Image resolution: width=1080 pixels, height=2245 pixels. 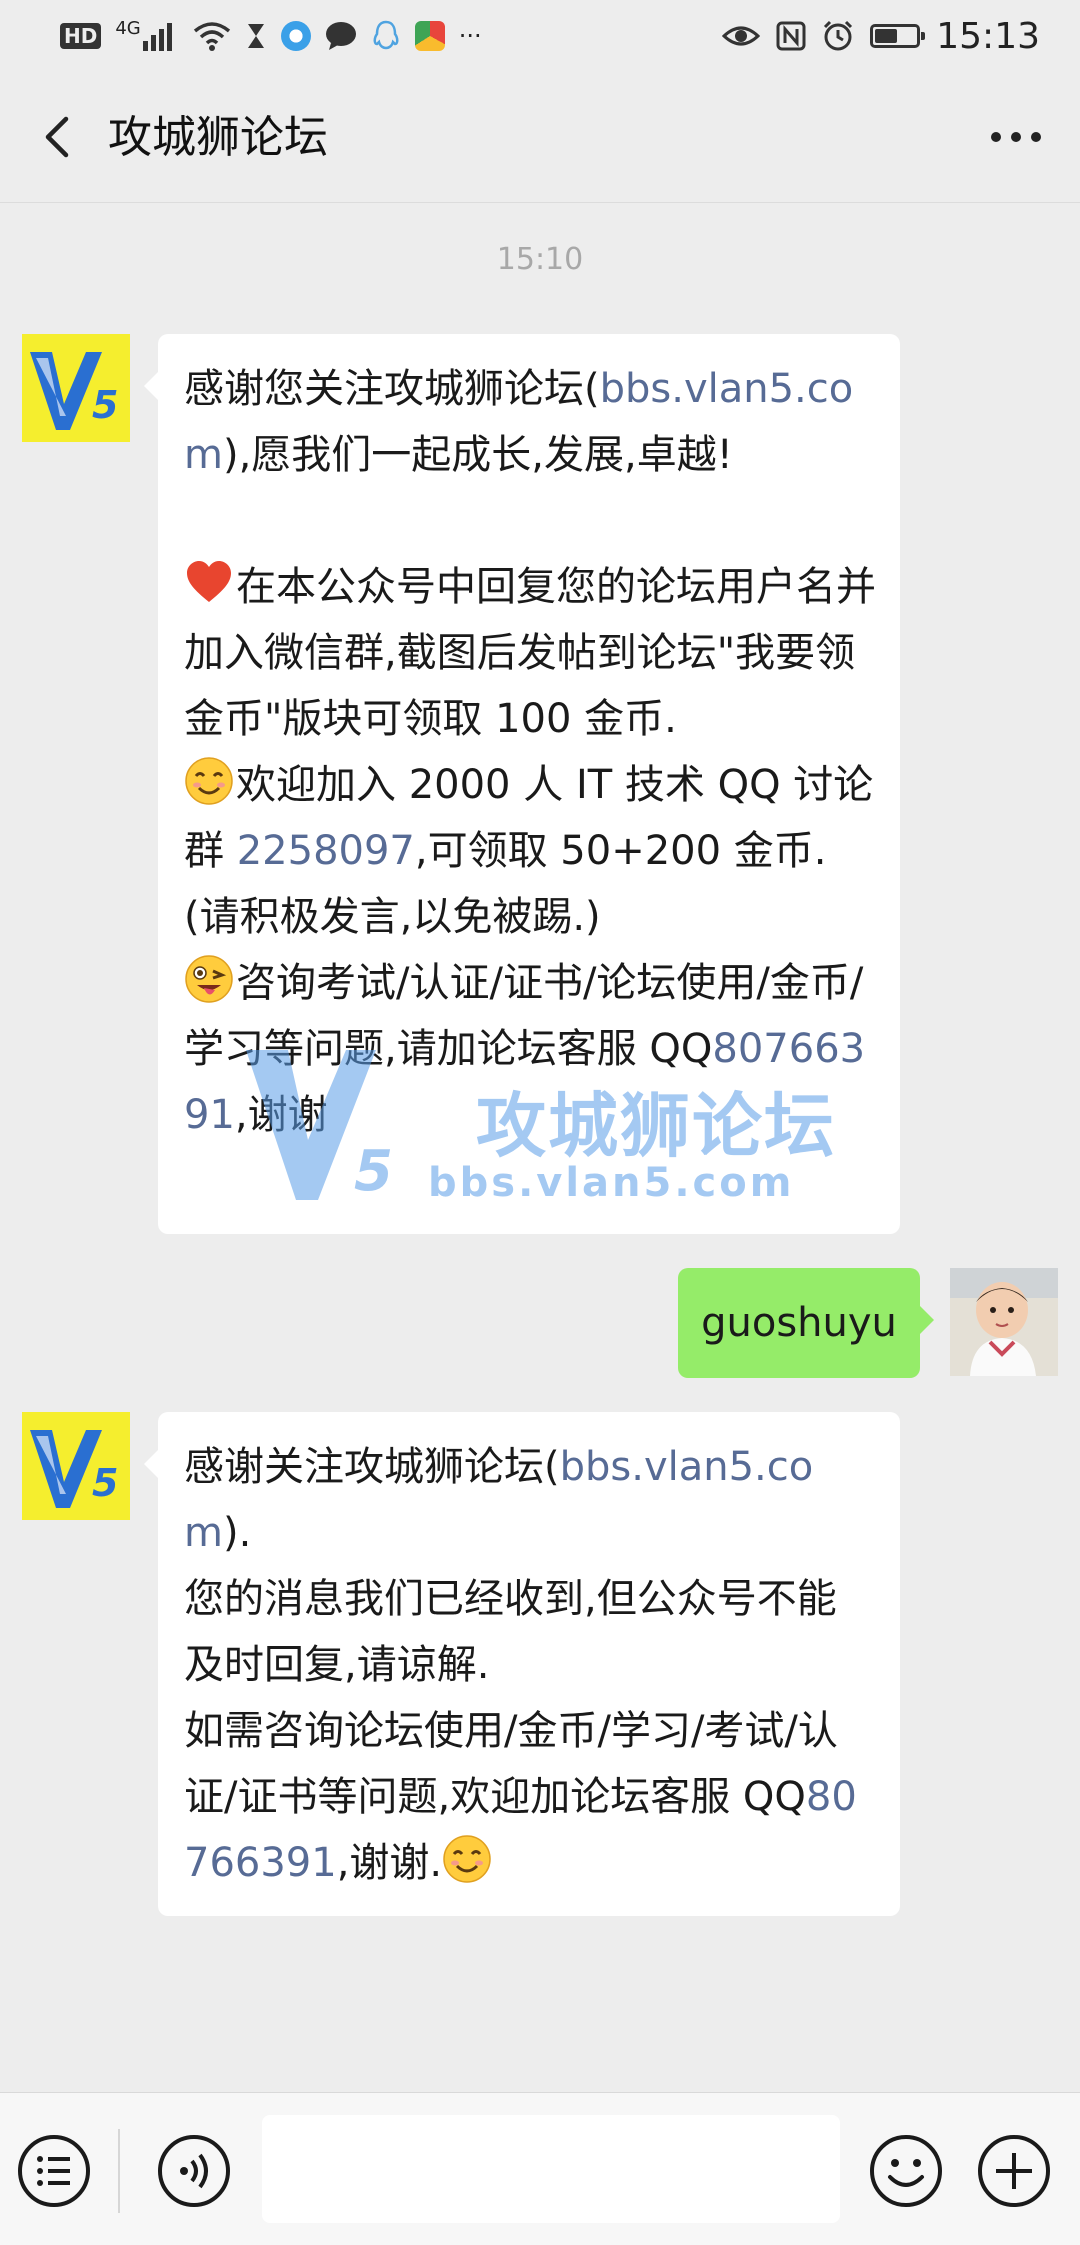 I want to click on qq-notification-icon, so click(x=386, y=35).